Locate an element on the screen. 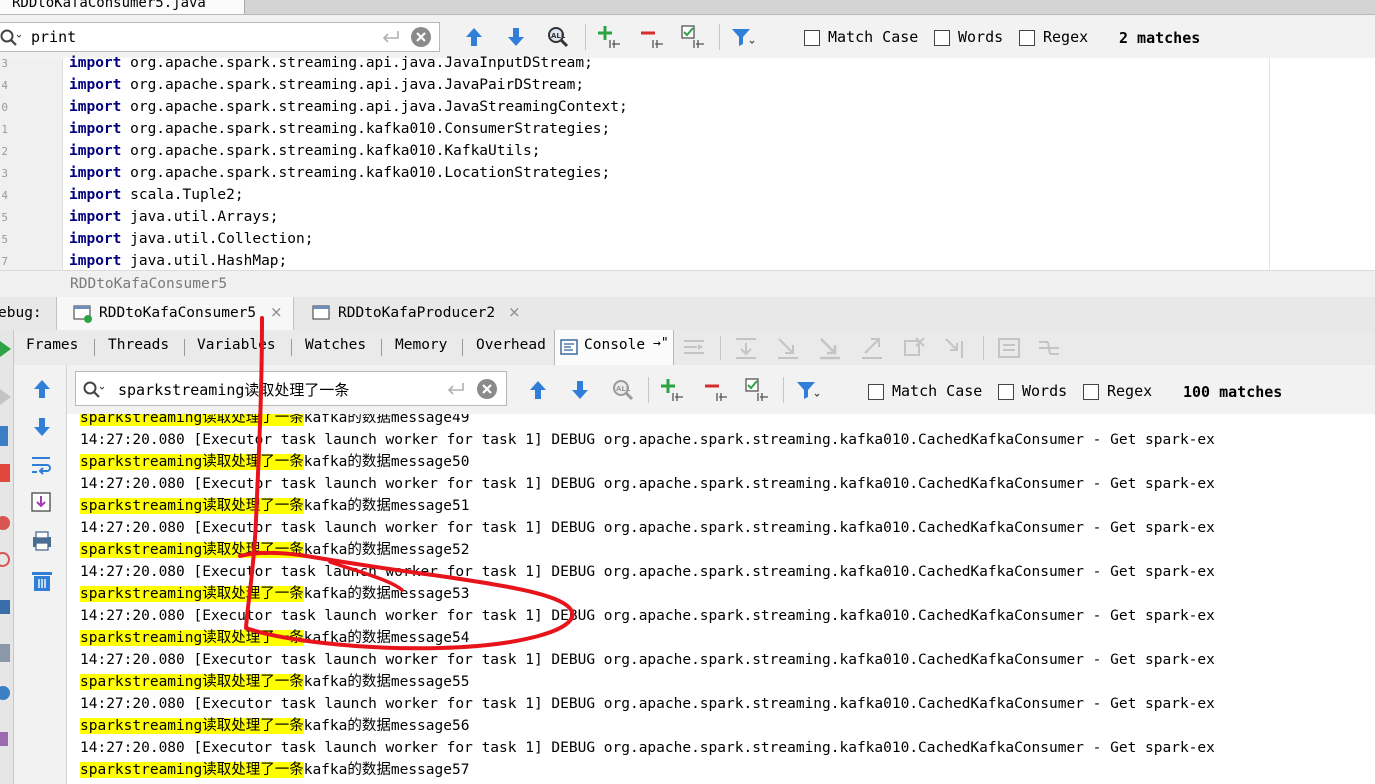 This screenshot has width=1375, height=784. step-out-icon is located at coordinates (872, 348).